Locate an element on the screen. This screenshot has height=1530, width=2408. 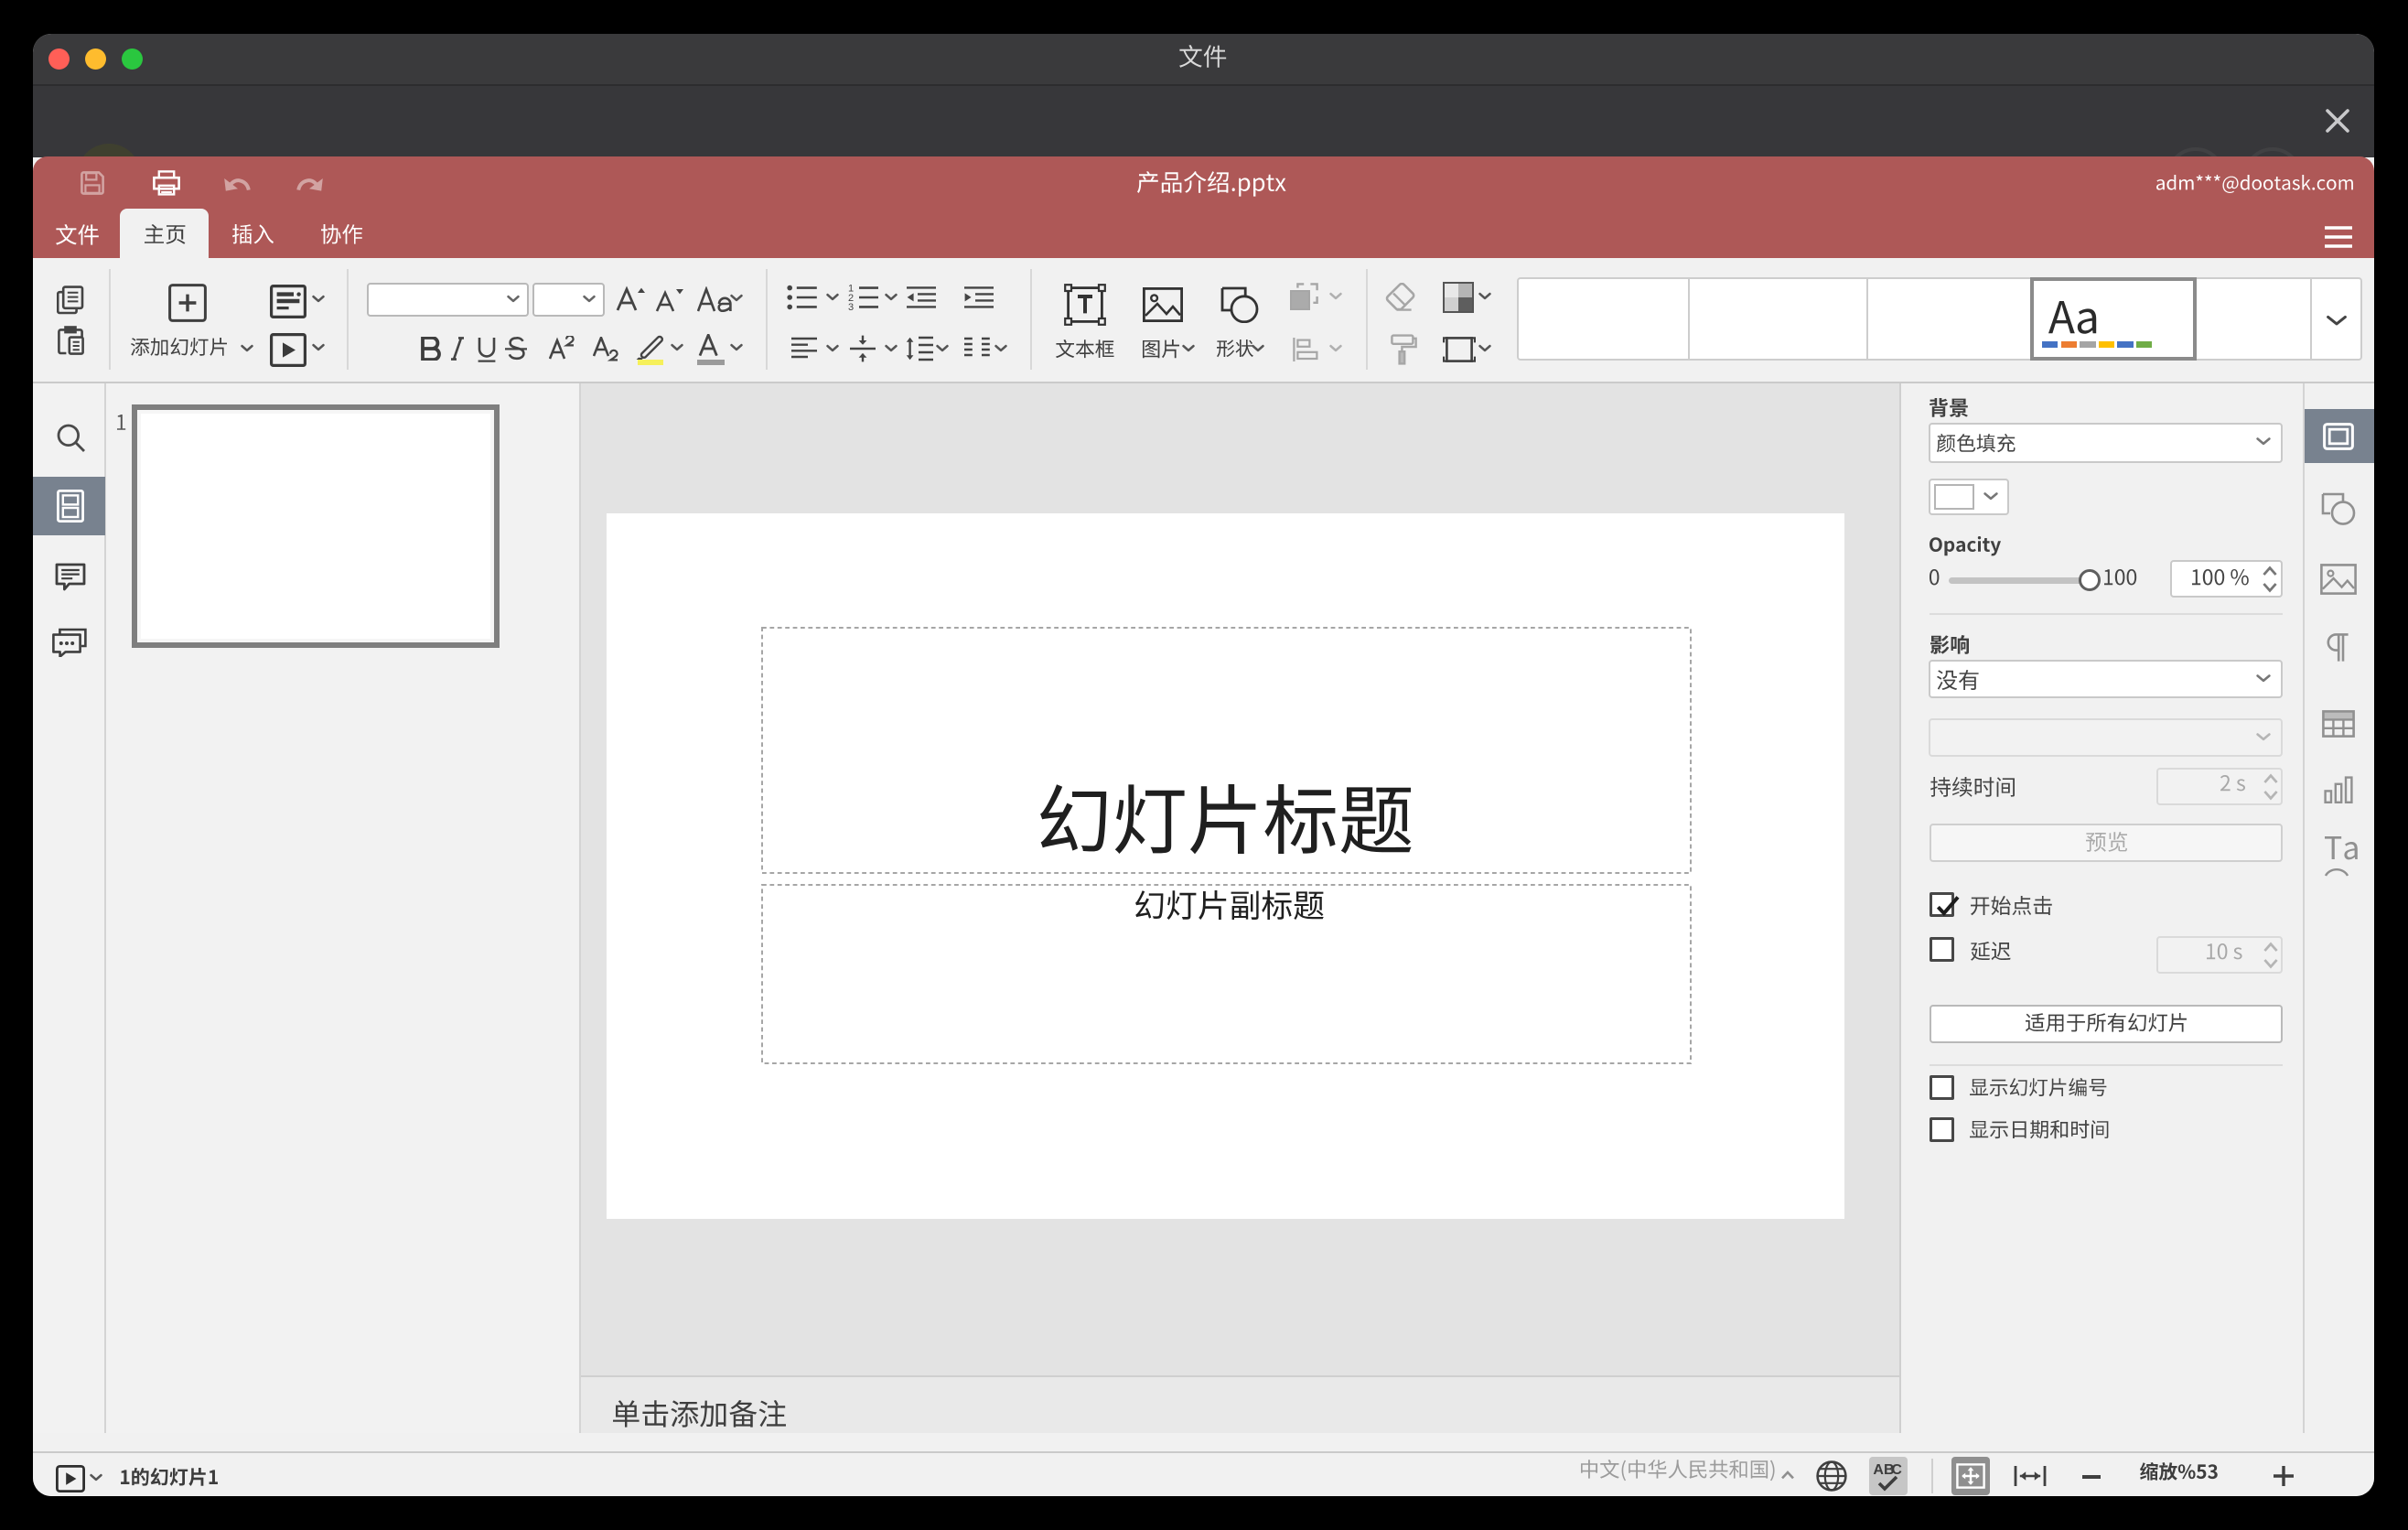
svg-text: C is located at coordinates (1896, 1470).